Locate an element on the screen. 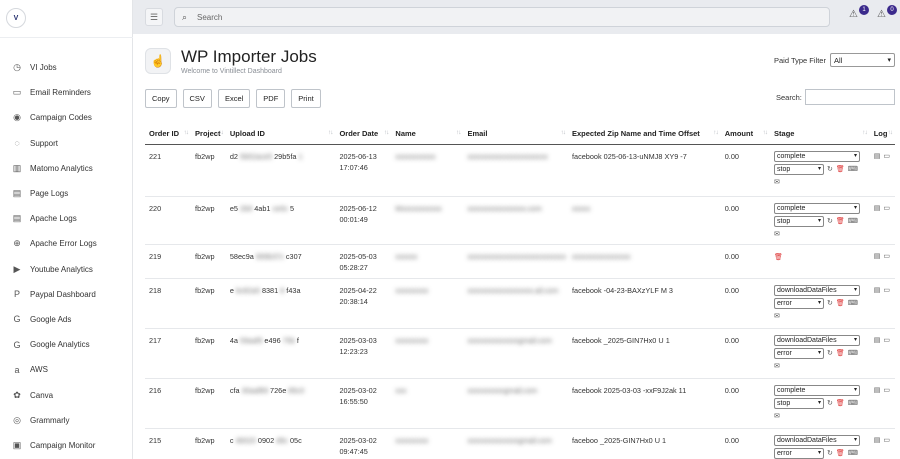  hand-pointer-icon: ☝ is located at coordinates (158, 61).